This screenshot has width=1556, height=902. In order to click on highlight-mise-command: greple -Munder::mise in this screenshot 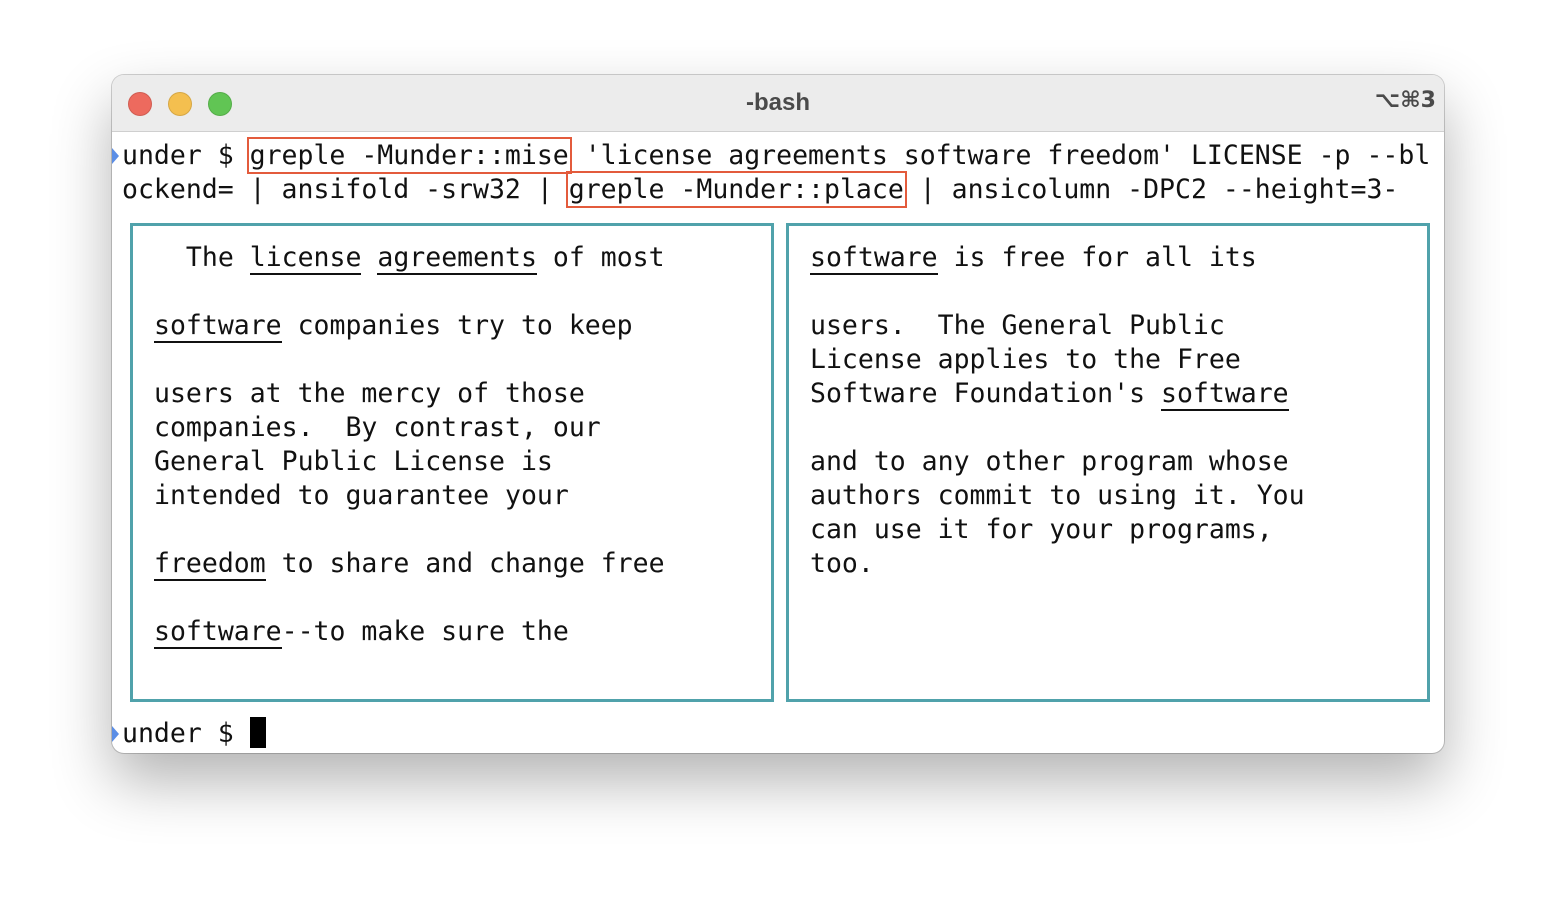, I will do `click(409, 155)`.